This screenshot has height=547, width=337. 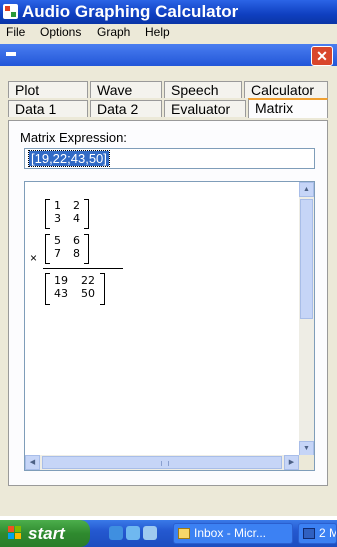 I want to click on scrollbar-corner, so click(x=306, y=462).